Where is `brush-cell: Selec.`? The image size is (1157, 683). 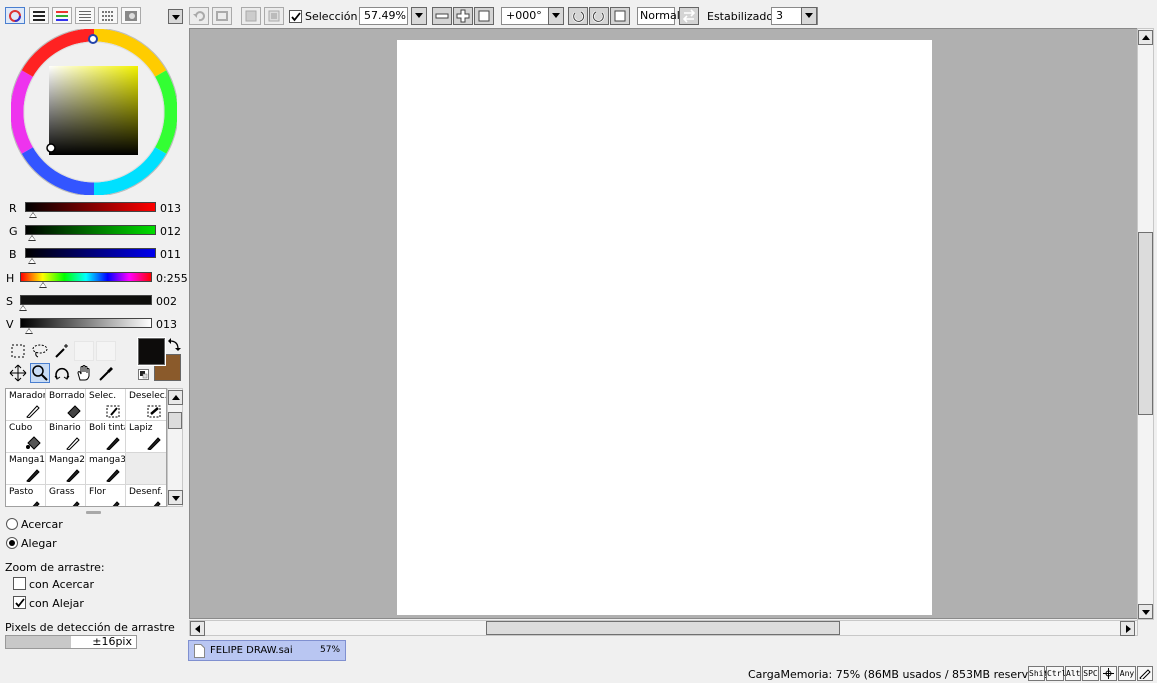
brush-cell: Selec. is located at coordinates (106, 405).